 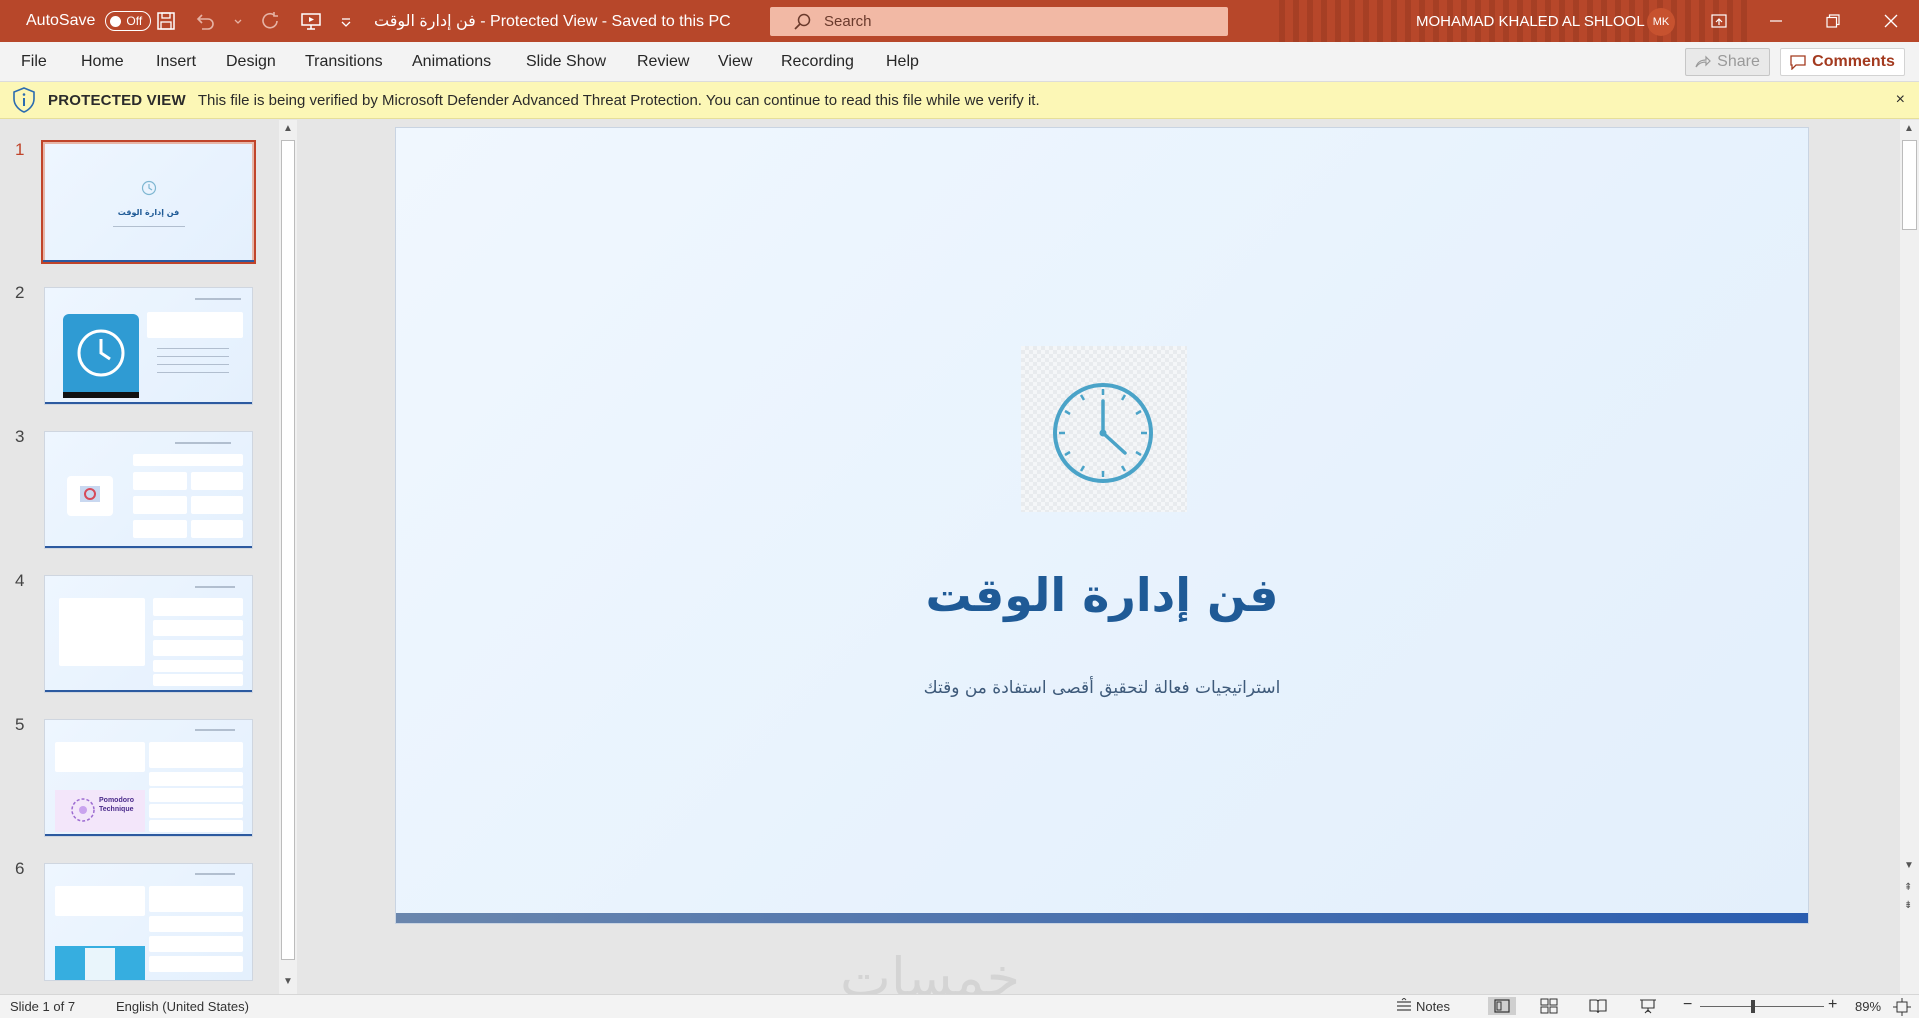 I want to click on thumbnail-title: فن إدارة الوقت, so click(x=148, y=212).